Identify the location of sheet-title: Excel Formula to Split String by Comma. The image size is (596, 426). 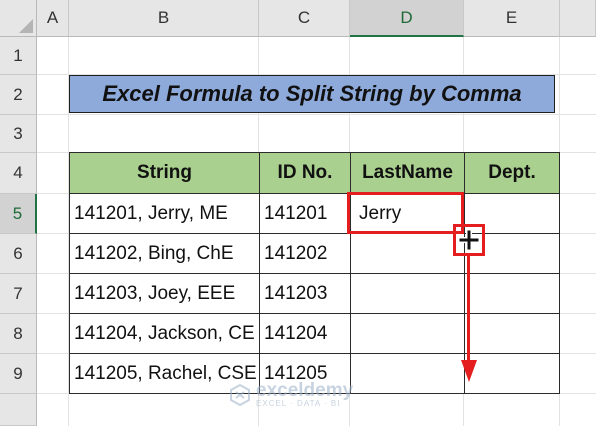
(312, 94).